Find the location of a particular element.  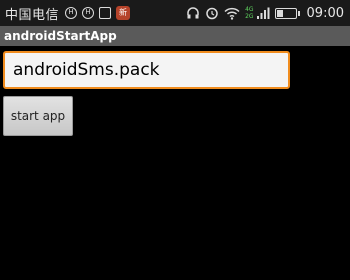

app-notification-icon: 新 is located at coordinates (123, 13).